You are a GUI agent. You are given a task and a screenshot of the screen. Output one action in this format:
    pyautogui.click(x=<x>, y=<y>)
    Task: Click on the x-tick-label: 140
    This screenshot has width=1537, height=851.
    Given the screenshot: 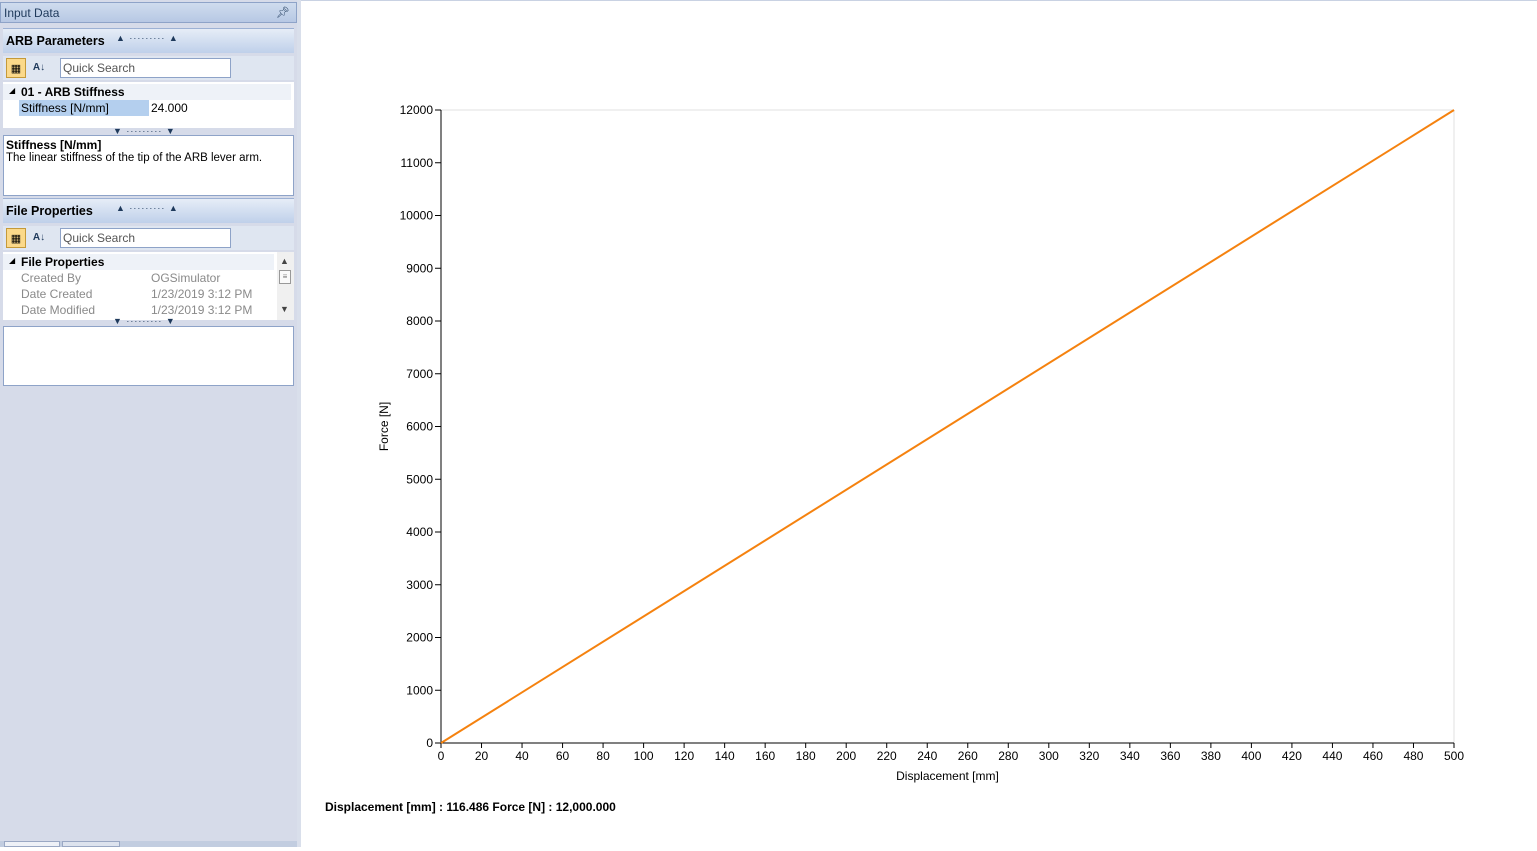 What is the action you would take?
    pyautogui.click(x=725, y=756)
    